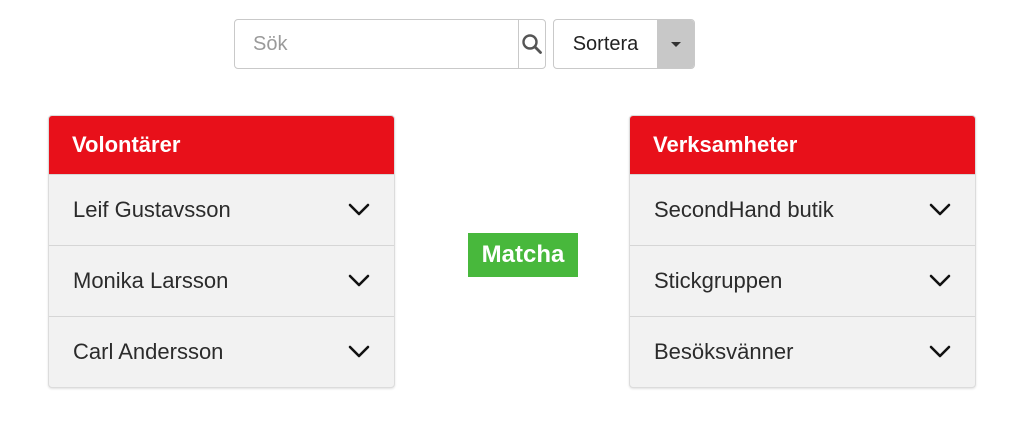  I want to click on search-button, so click(531, 44).